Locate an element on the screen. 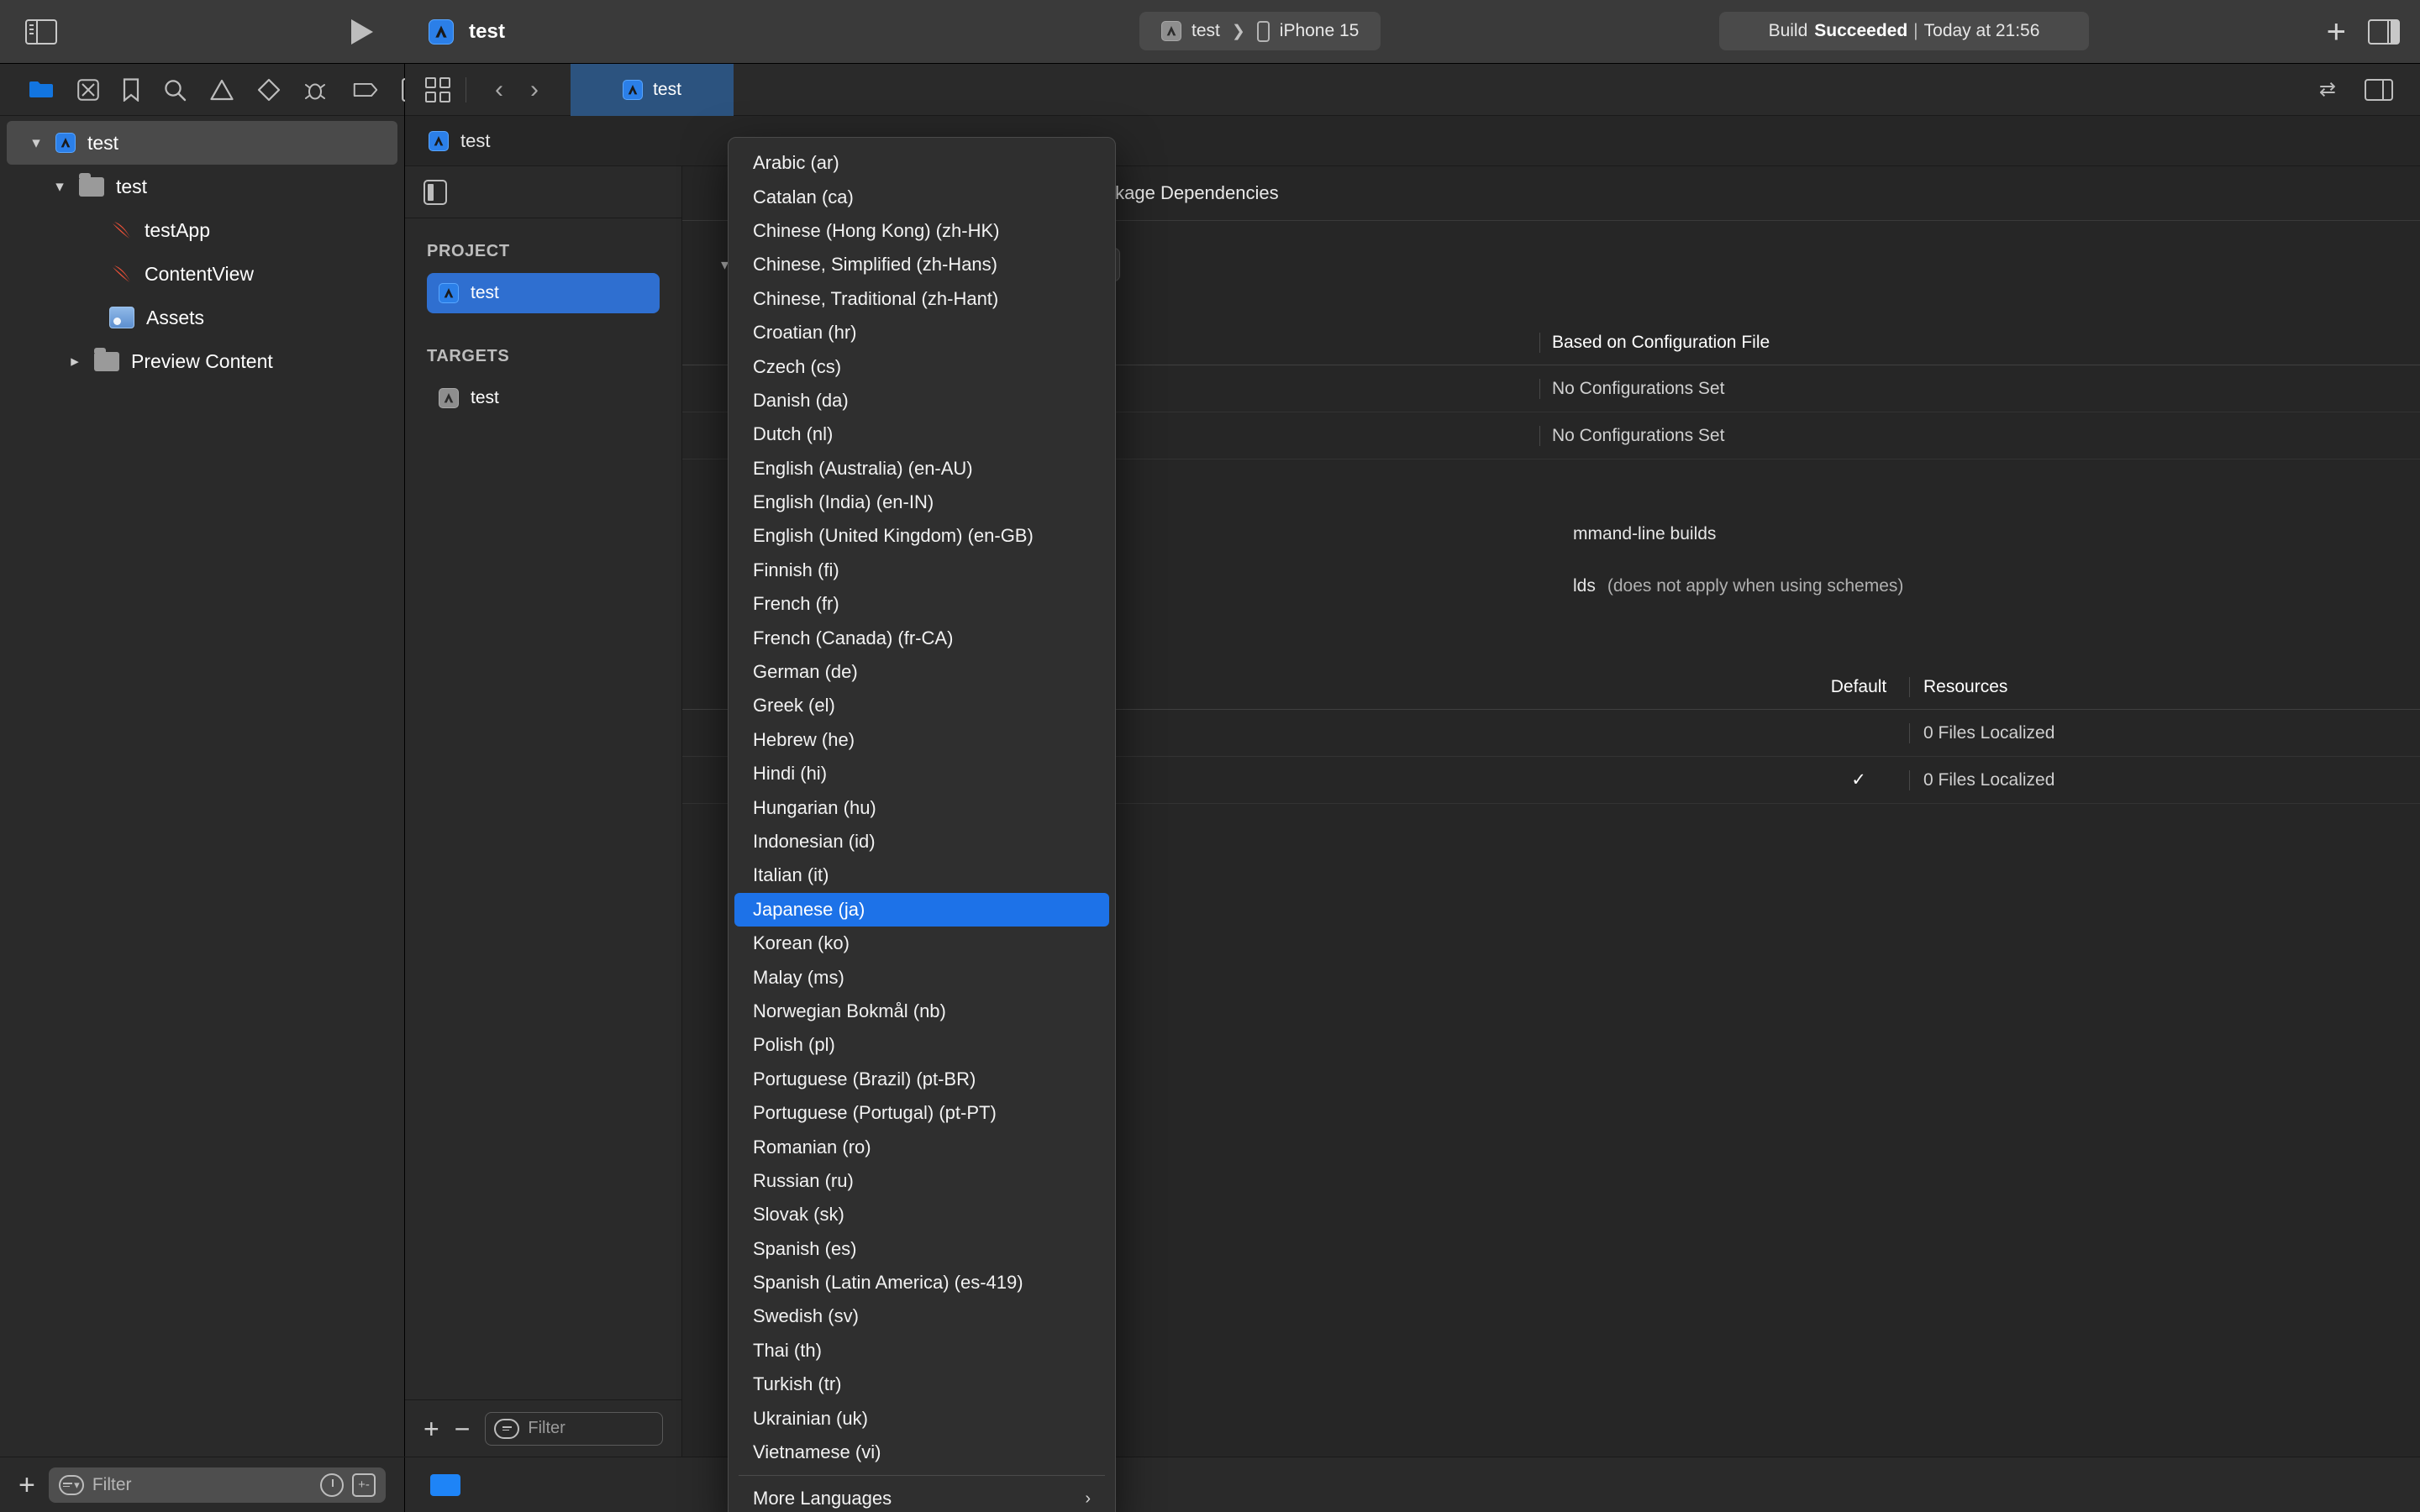 Image resolution: width=2420 pixels, height=1512 pixels. breakpoint-icon is located at coordinates (366, 89).